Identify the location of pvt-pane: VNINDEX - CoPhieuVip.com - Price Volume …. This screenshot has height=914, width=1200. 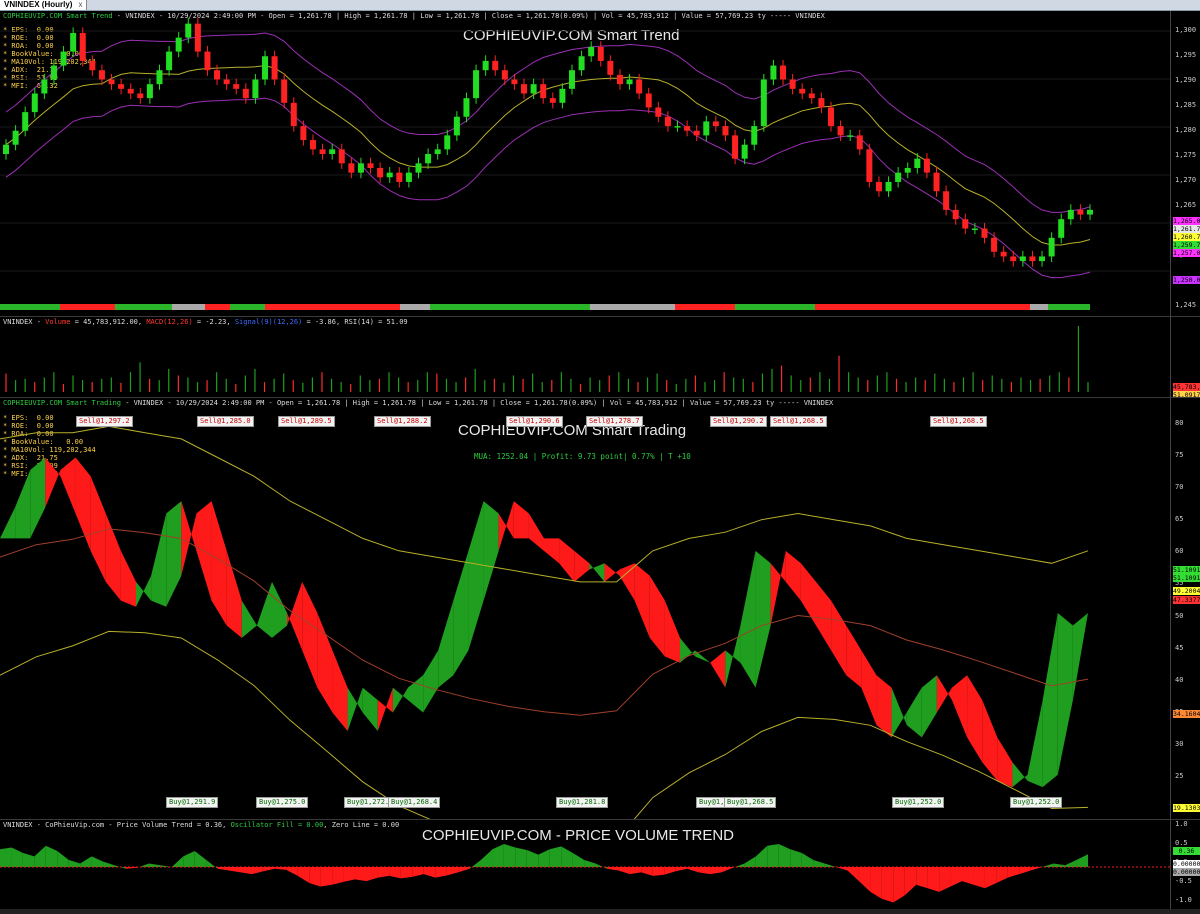
(585, 865).